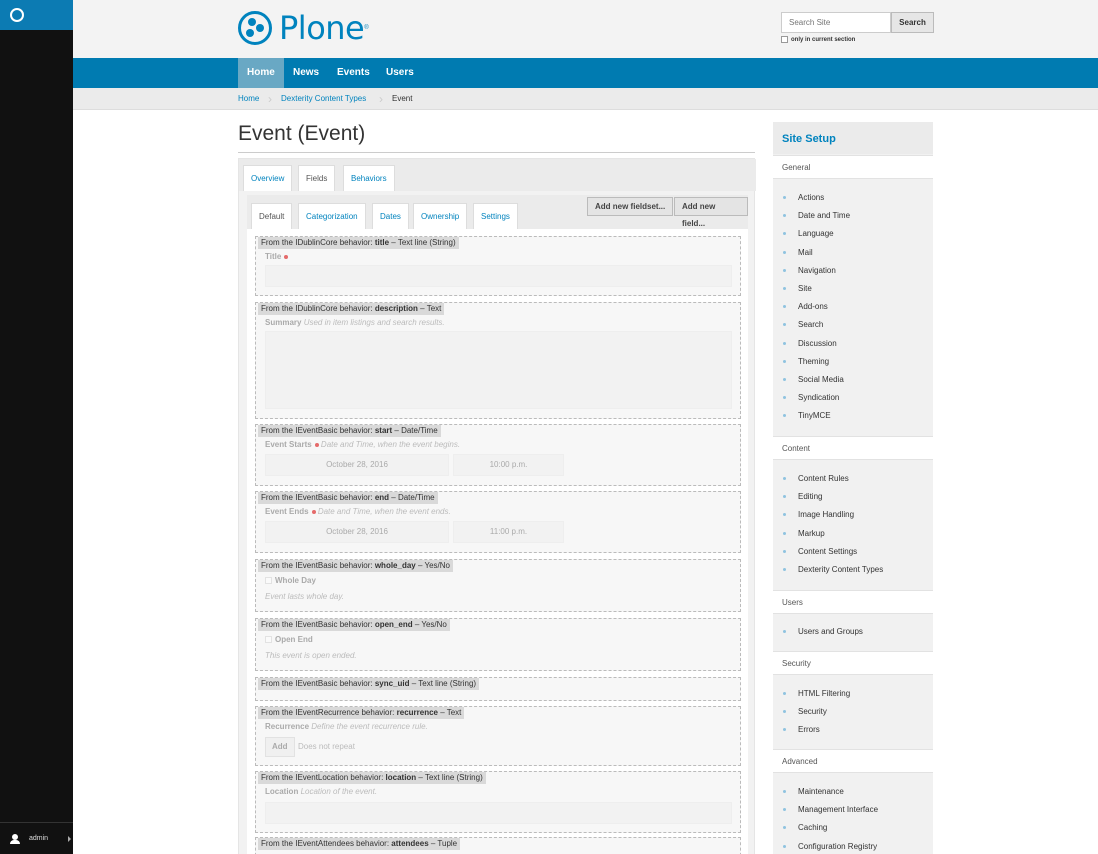  Describe the element at coordinates (261, 73) in the screenshot. I see `nav-item-home: Home` at that location.